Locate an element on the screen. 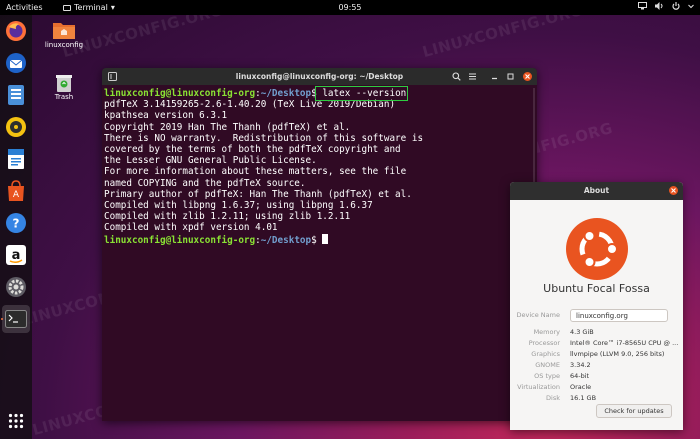 The height and width of the screenshot is (439, 700). minimize-button is located at coordinates (494, 76).